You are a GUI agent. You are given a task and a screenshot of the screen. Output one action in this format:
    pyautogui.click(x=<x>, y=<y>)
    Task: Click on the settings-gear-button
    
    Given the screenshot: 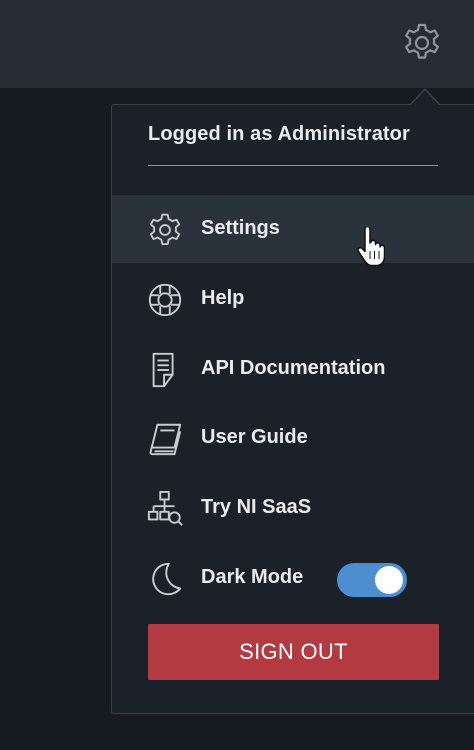 What is the action you would take?
    pyautogui.click(x=422, y=43)
    